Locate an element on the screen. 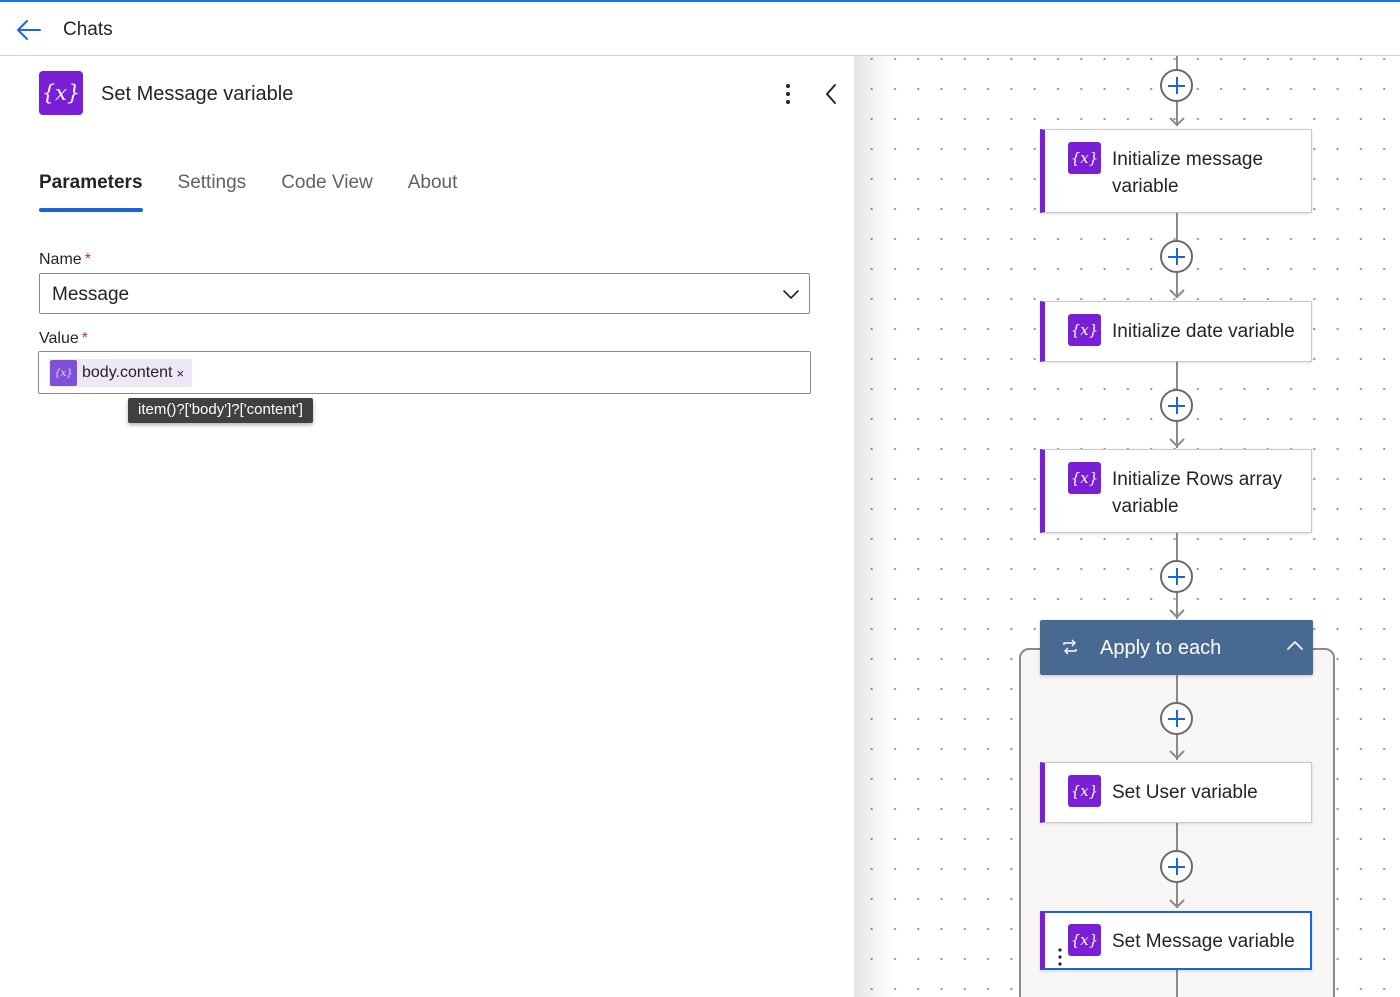 The image size is (1400, 997). tab-code-view: Code View is located at coordinates (327, 192).